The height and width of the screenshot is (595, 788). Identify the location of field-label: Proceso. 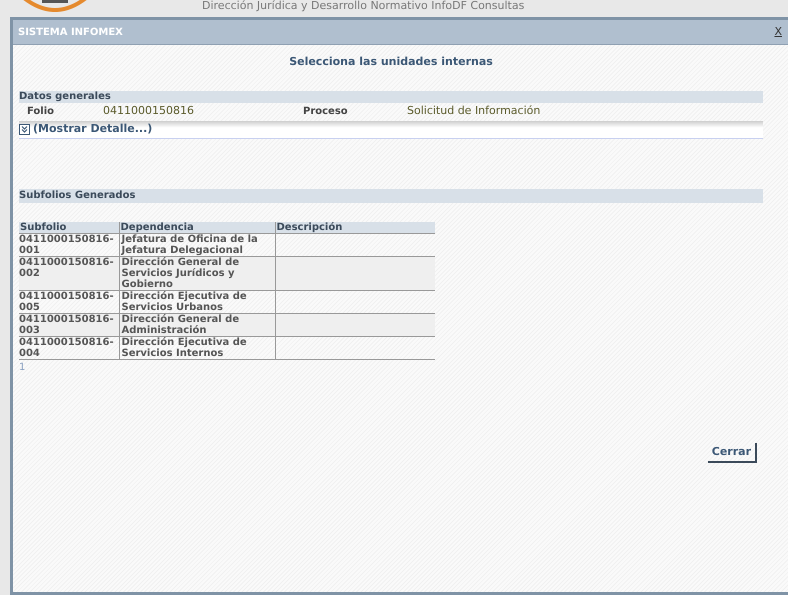
(326, 112).